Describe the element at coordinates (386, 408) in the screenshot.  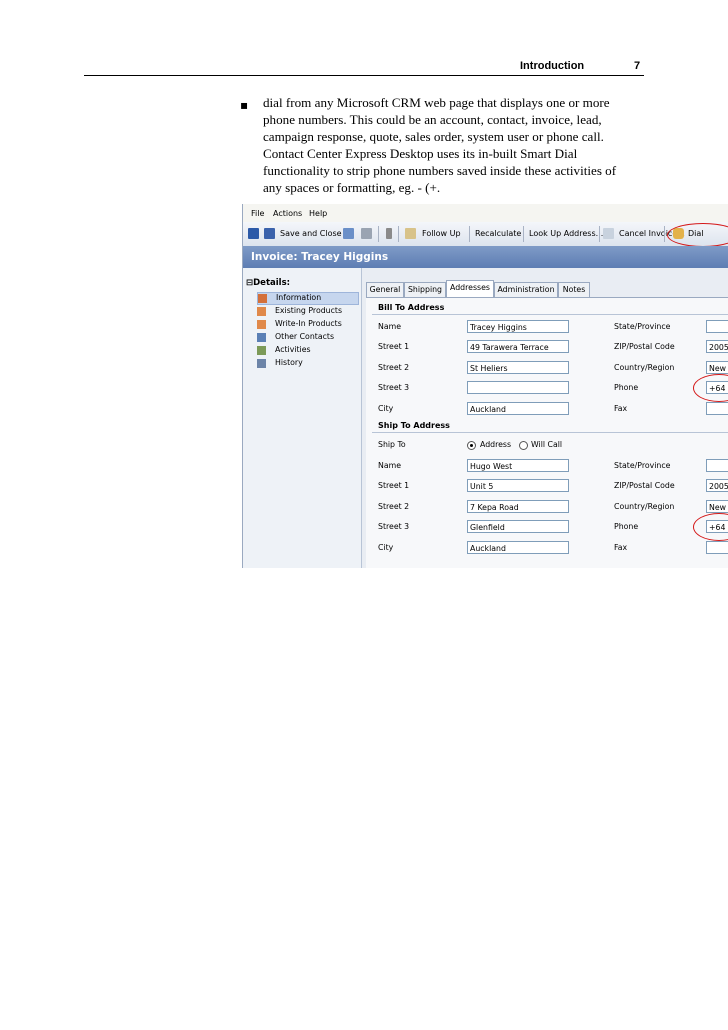
I see `bill-city-label: City` at that location.